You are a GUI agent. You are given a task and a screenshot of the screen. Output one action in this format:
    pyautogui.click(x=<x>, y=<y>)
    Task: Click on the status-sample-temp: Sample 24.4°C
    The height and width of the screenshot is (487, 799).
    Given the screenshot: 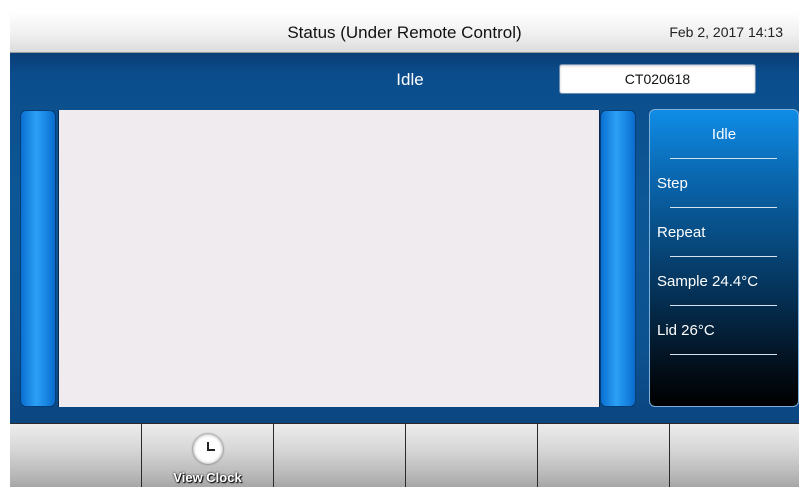 What is the action you would take?
    pyautogui.click(x=708, y=281)
    